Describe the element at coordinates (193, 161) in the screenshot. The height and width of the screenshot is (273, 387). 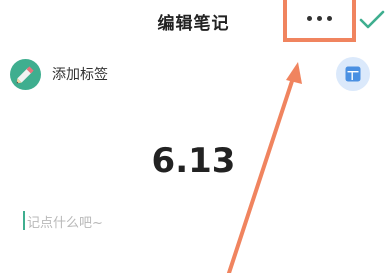
I see `note-title: 6.13` at that location.